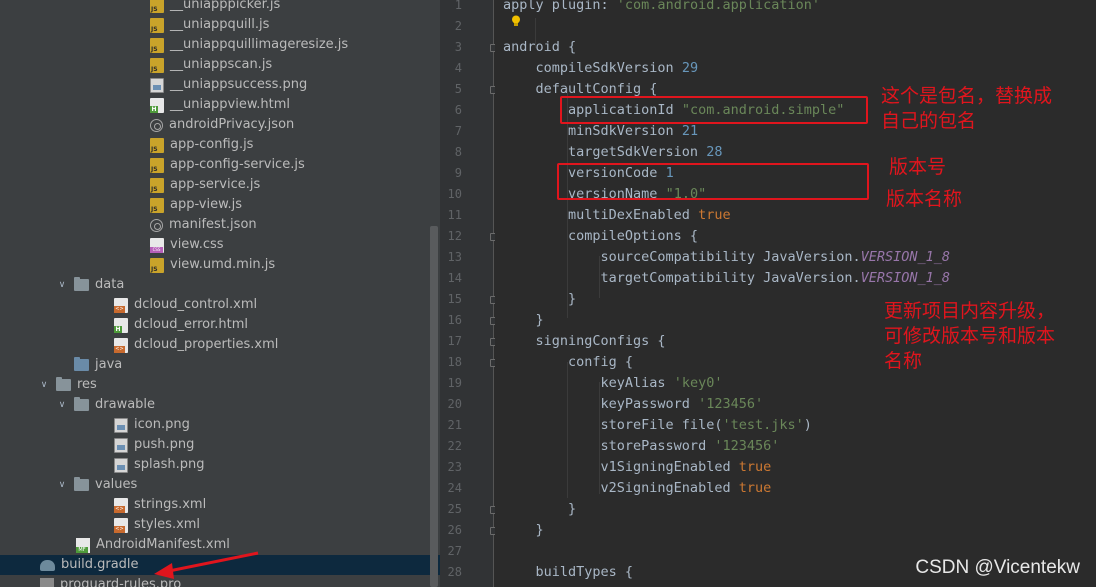  Describe the element at coordinates (601, 68) in the screenshot. I see `code-line: compileSdkVersion 29` at that location.